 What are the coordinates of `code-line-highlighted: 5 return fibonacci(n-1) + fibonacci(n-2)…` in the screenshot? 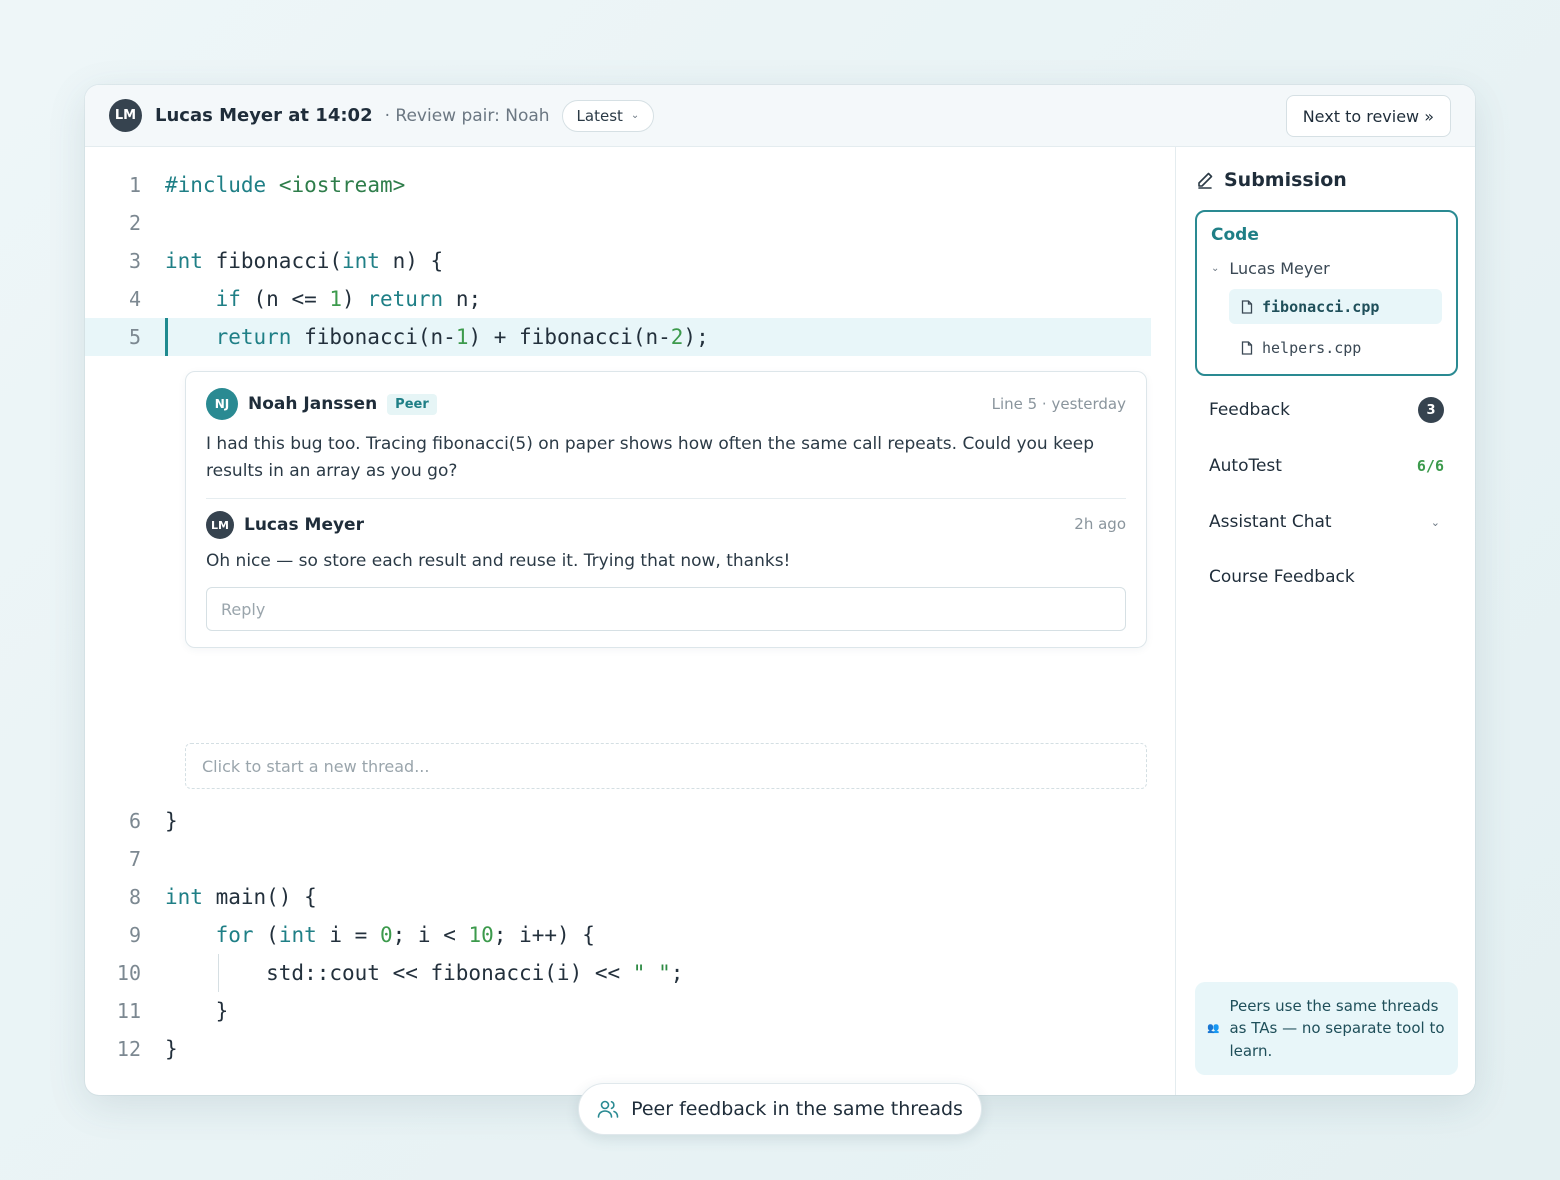 It's located at (618, 337).